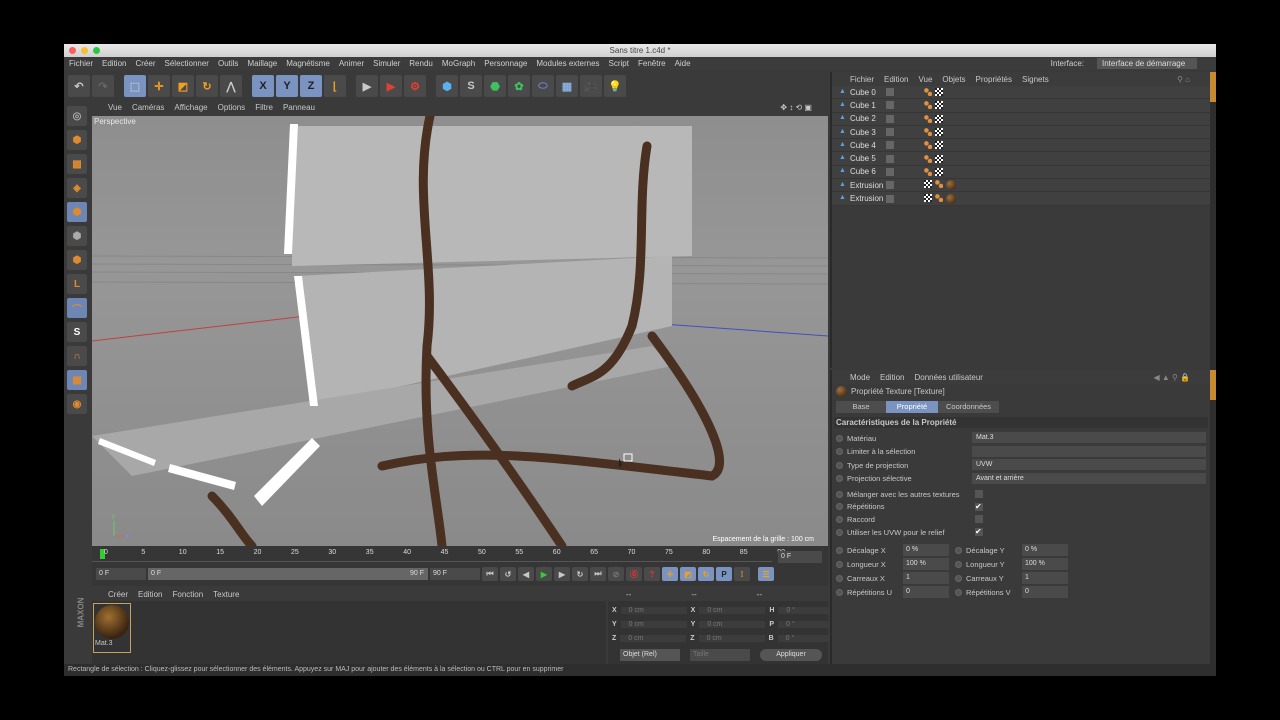 The height and width of the screenshot is (720, 1280). Describe the element at coordinates (732, 610) in the screenshot. I see `size-x-field: 0 cm` at that location.